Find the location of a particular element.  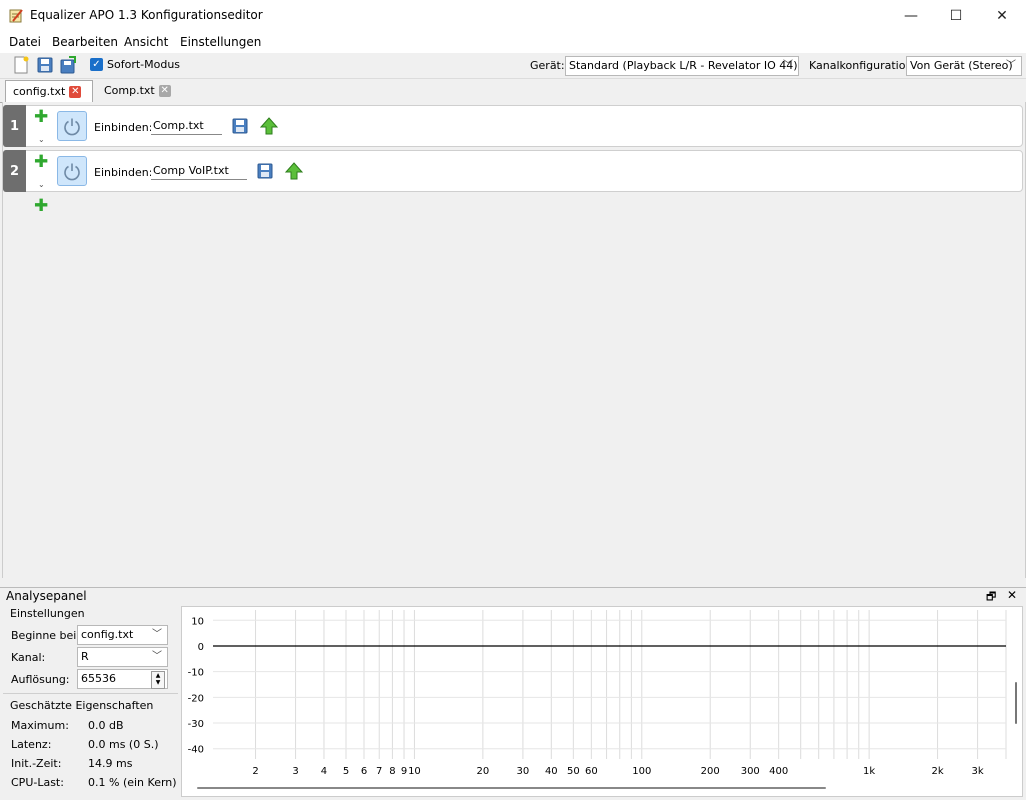

tab-comp-txt: Comp.txt ✕ is located at coordinates (136, 90).